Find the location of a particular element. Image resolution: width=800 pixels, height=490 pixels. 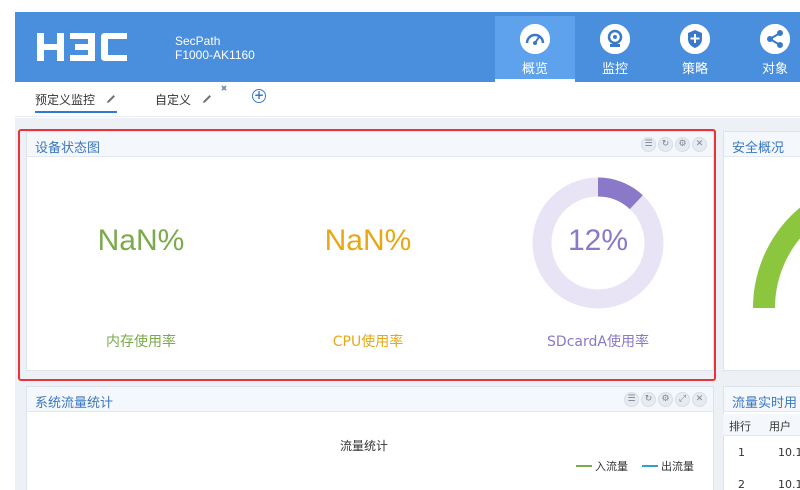

nav-overview: 概览 is located at coordinates (535, 49).